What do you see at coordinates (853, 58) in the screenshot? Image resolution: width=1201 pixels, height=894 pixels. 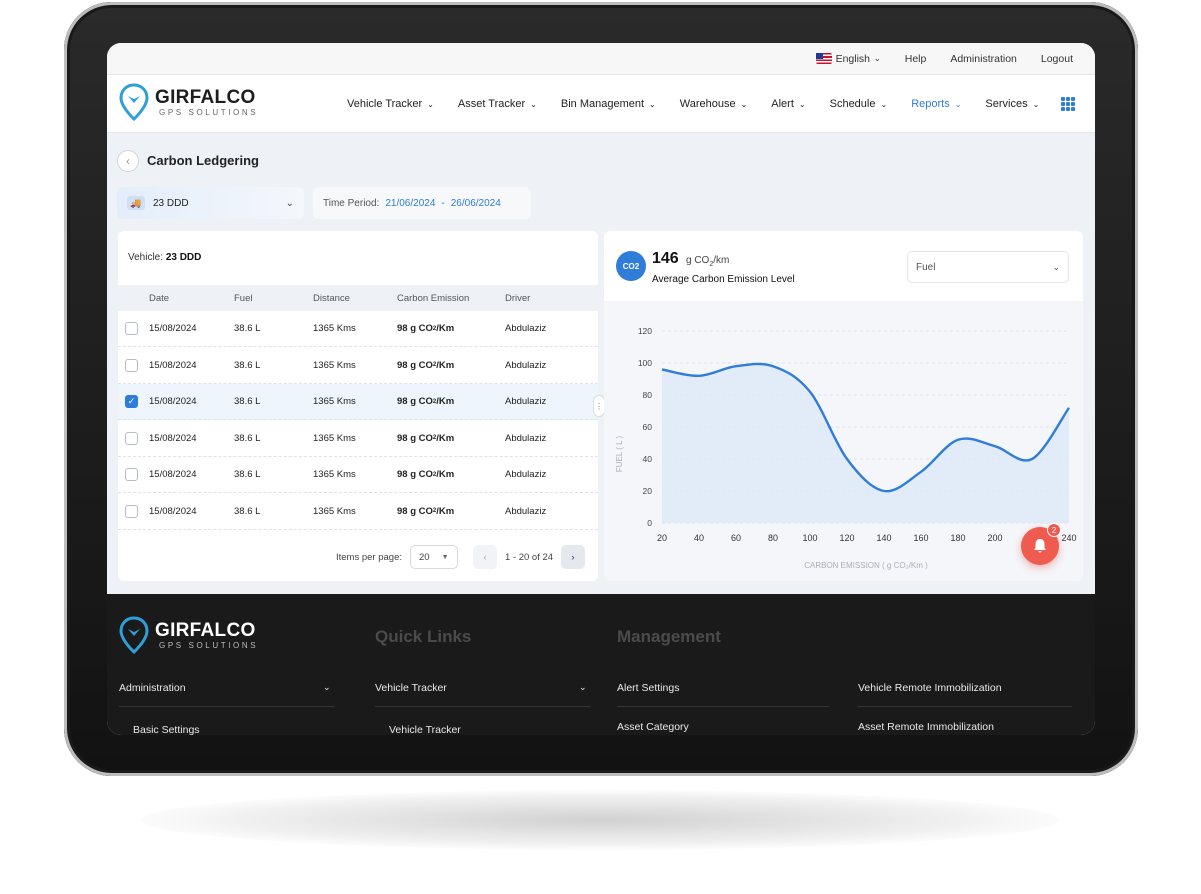 I see `language-label: English` at bounding box center [853, 58].